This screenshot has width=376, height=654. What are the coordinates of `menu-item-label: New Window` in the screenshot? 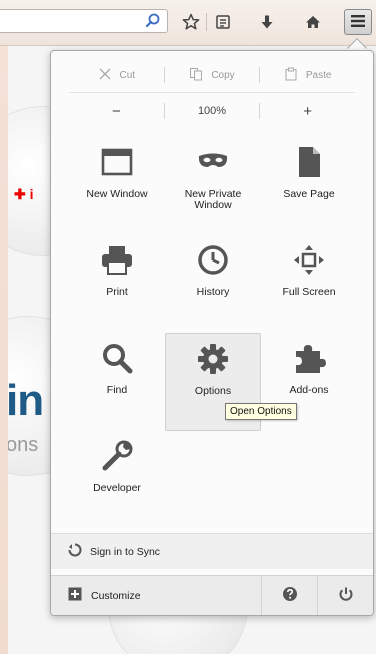 It's located at (117, 194).